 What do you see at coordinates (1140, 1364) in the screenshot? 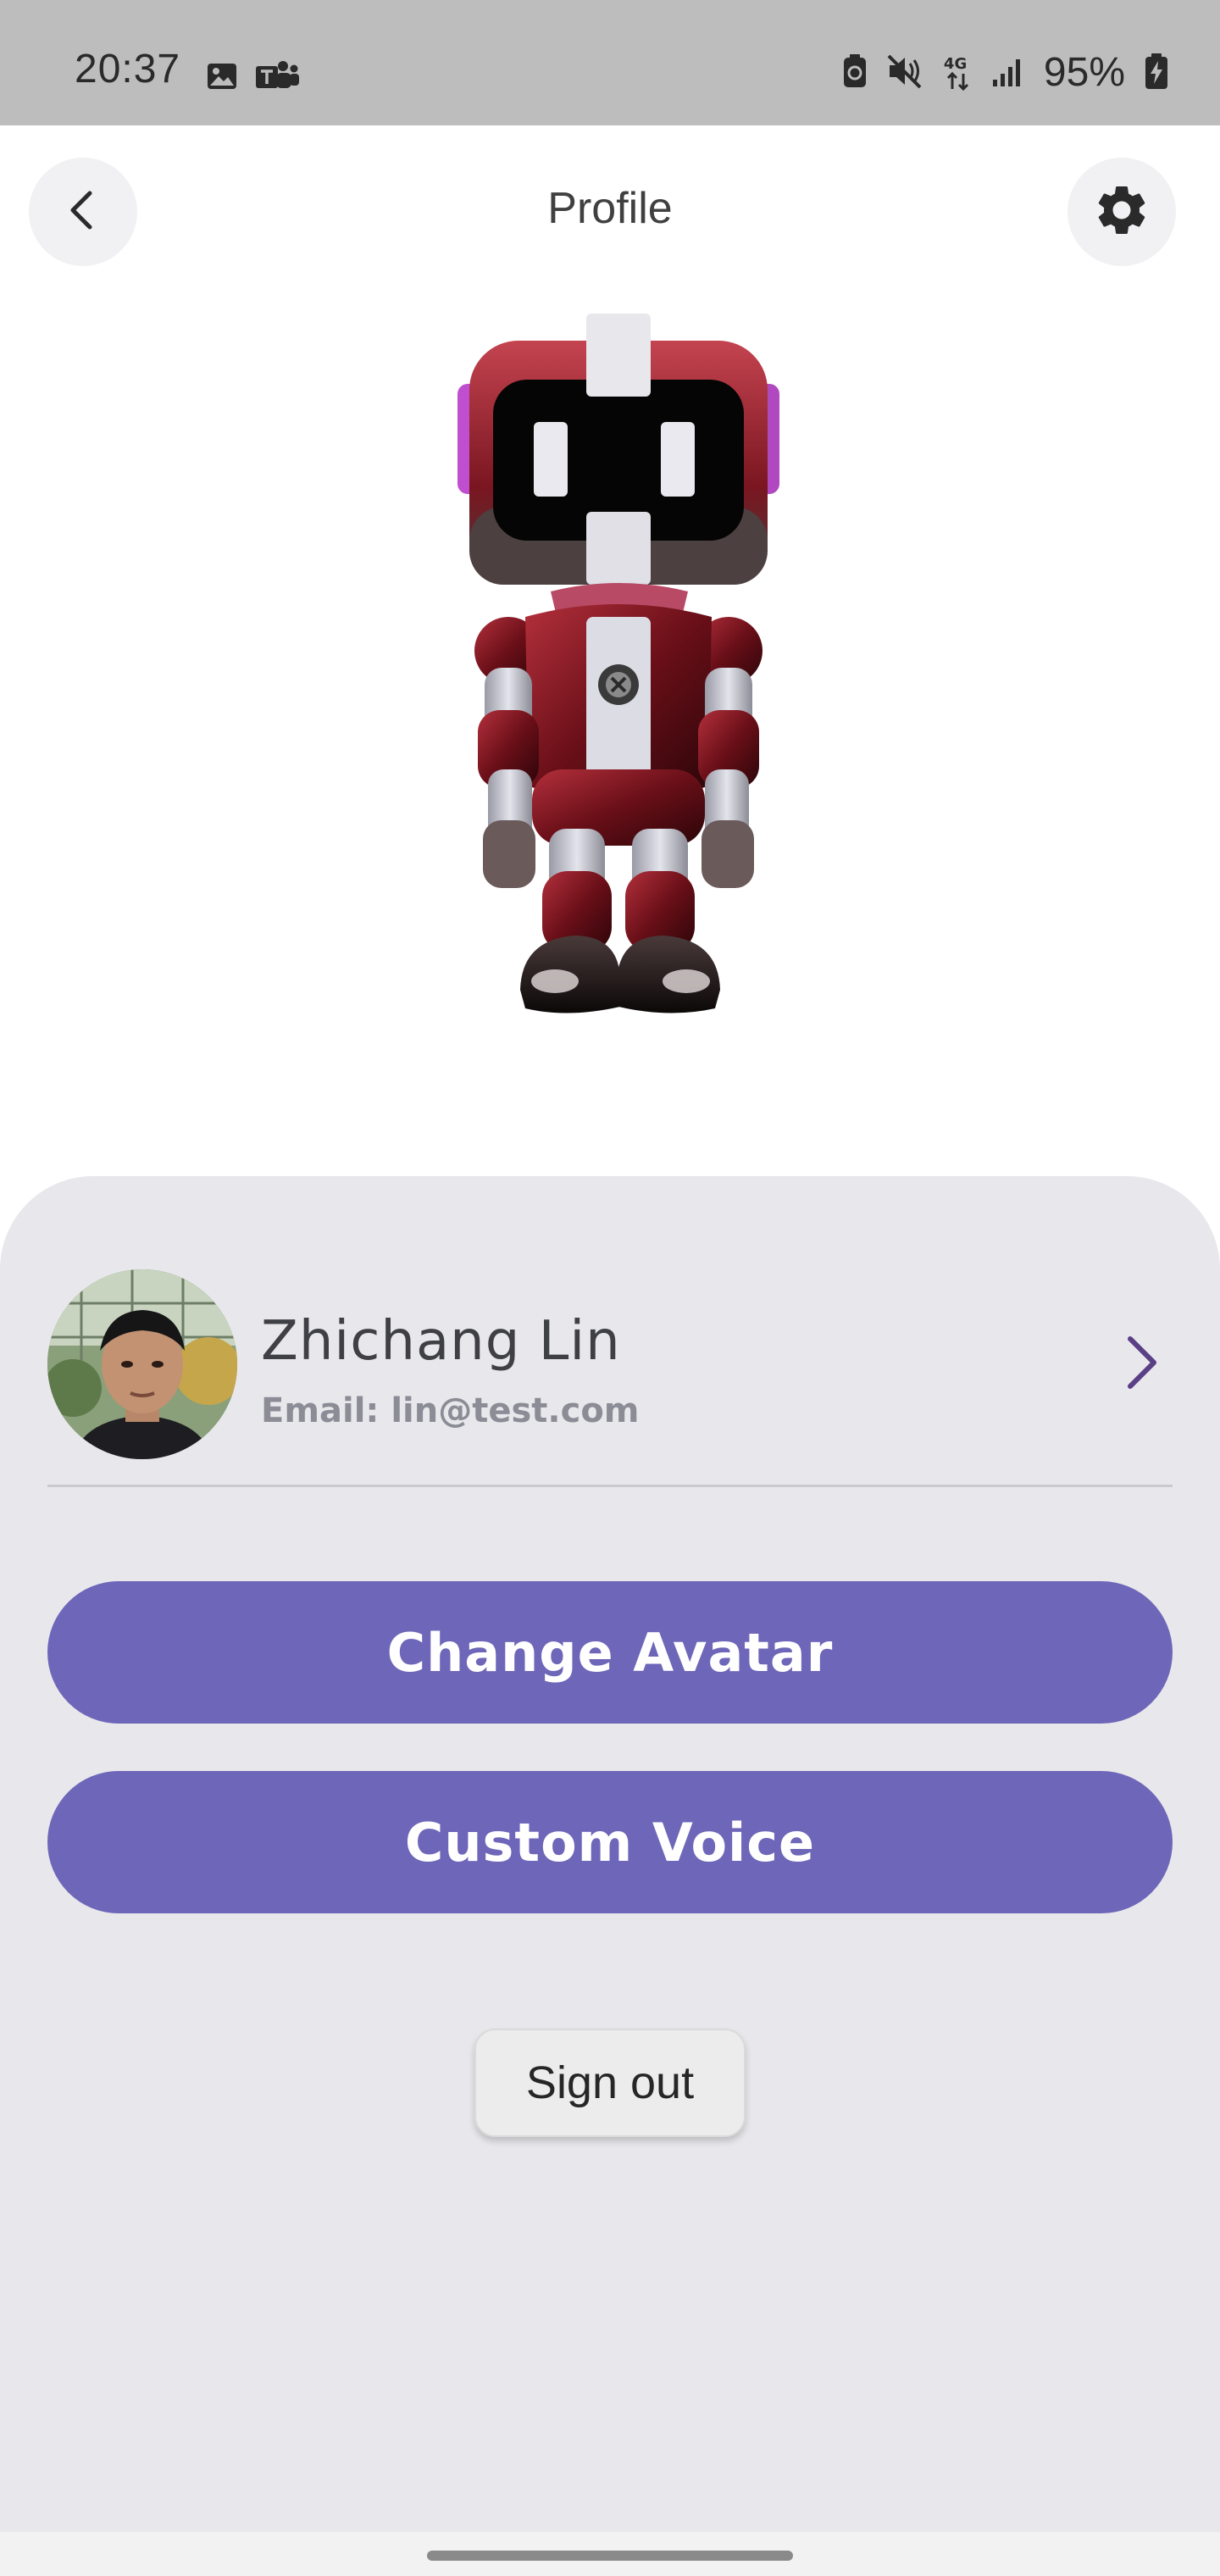
I see `chevron-right-icon` at bounding box center [1140, 1364].